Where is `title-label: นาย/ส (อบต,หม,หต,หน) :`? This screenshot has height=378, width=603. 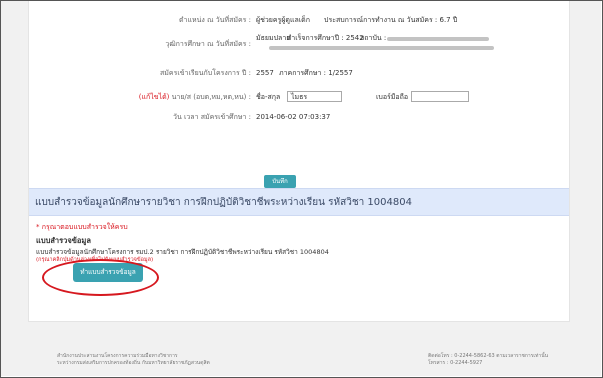 title-label: นาย/ส (อบต,หม,หต,หน) : is located at coordinates (211, 97).